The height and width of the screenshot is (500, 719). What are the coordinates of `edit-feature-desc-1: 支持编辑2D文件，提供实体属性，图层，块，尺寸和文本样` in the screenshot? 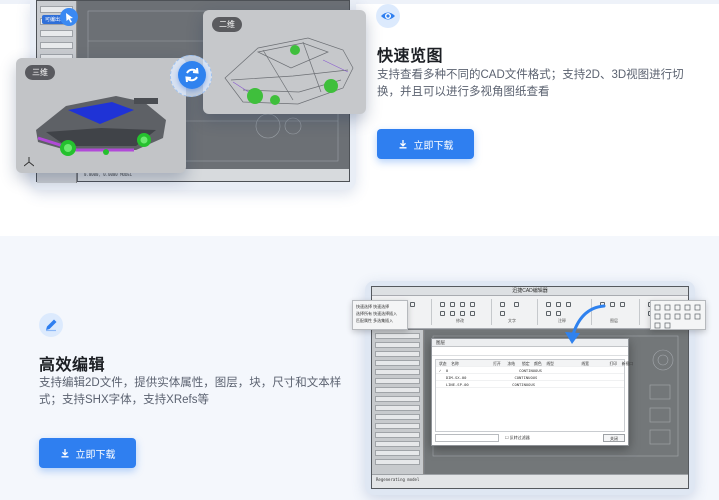 It's located at (190, 383).